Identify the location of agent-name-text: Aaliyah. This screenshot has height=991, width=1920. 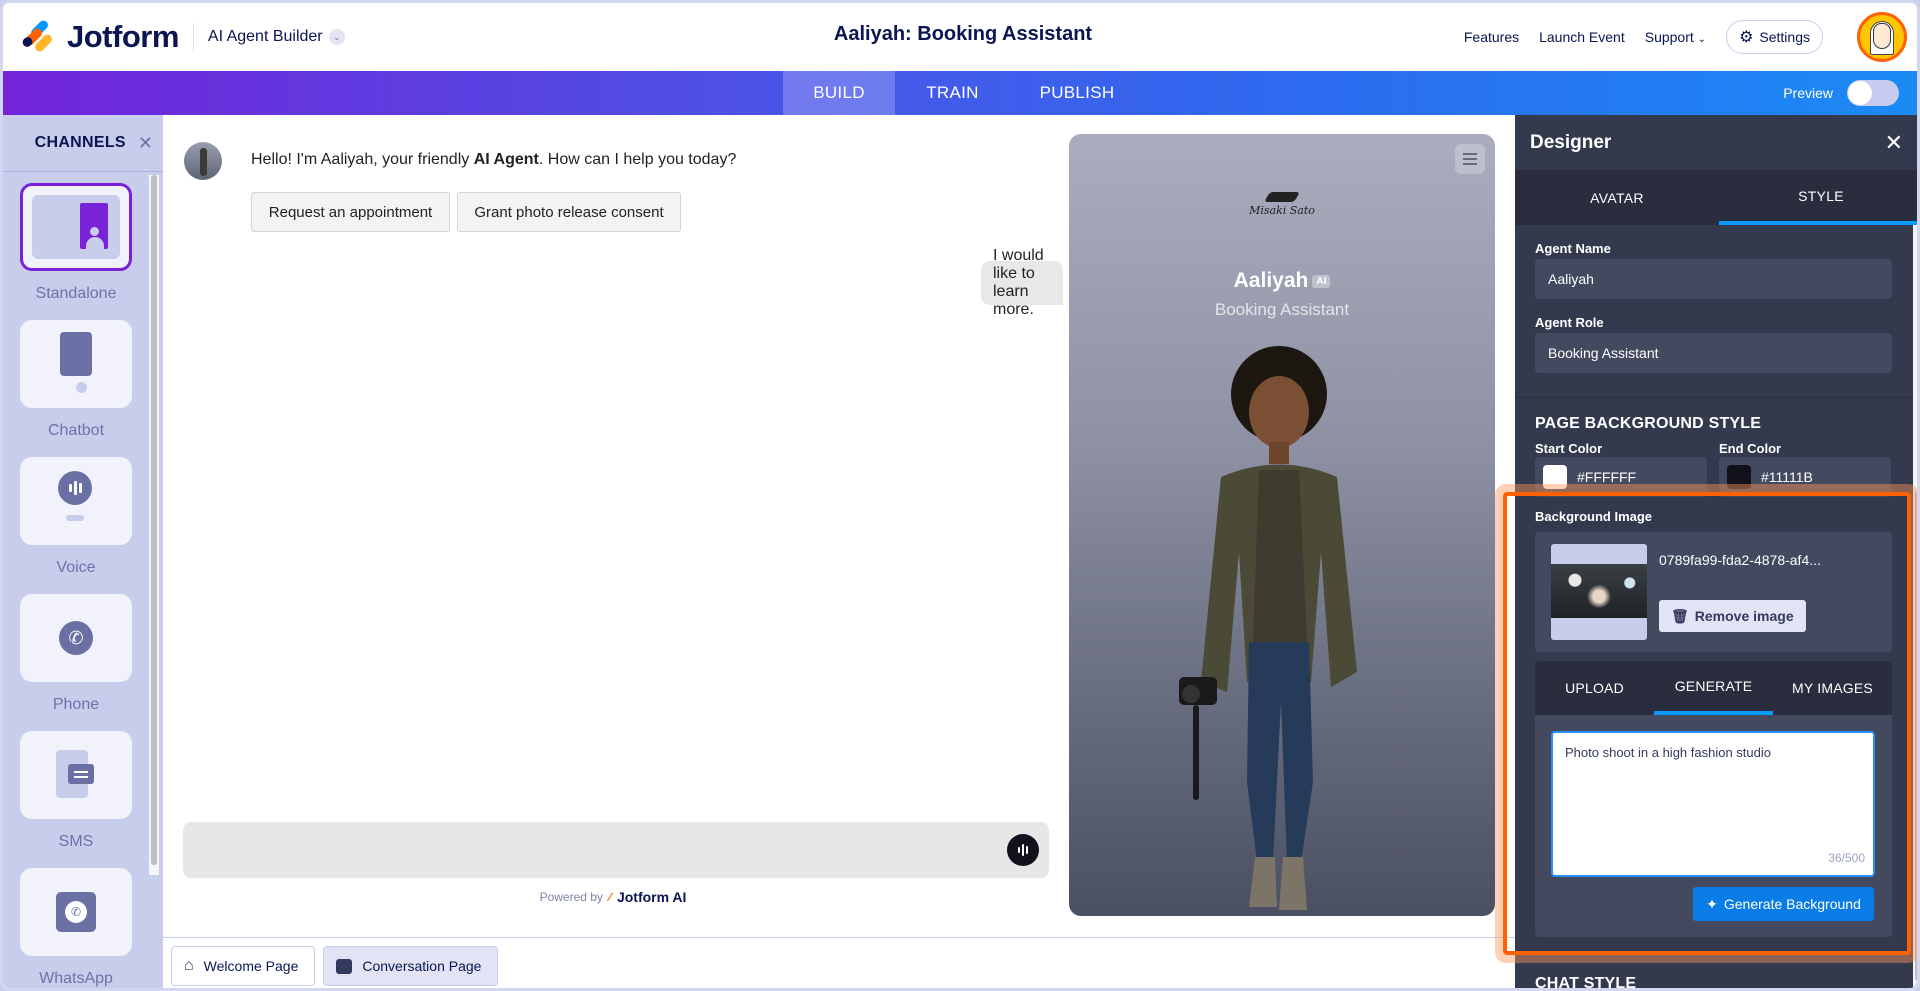
(1271, 280).